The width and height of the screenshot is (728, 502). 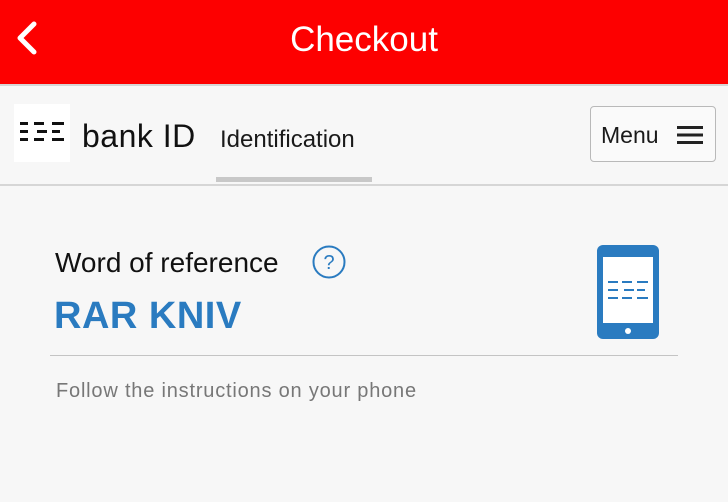 I want to click on page-title: Checkout, so click(x=364, y=39).